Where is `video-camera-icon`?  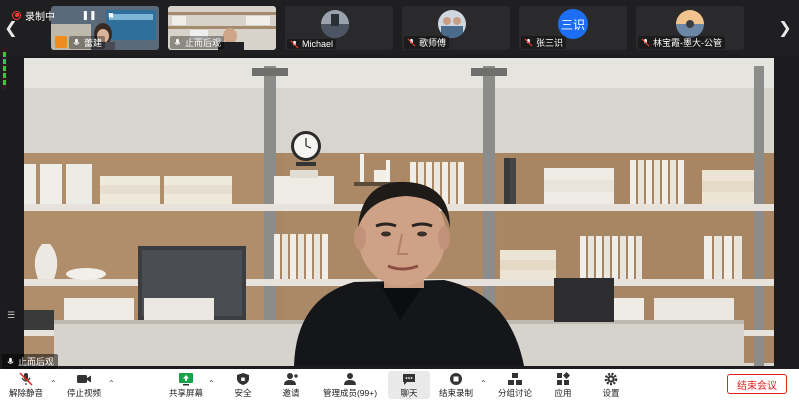
video-camera-icon is located at coordinates (84, 378).